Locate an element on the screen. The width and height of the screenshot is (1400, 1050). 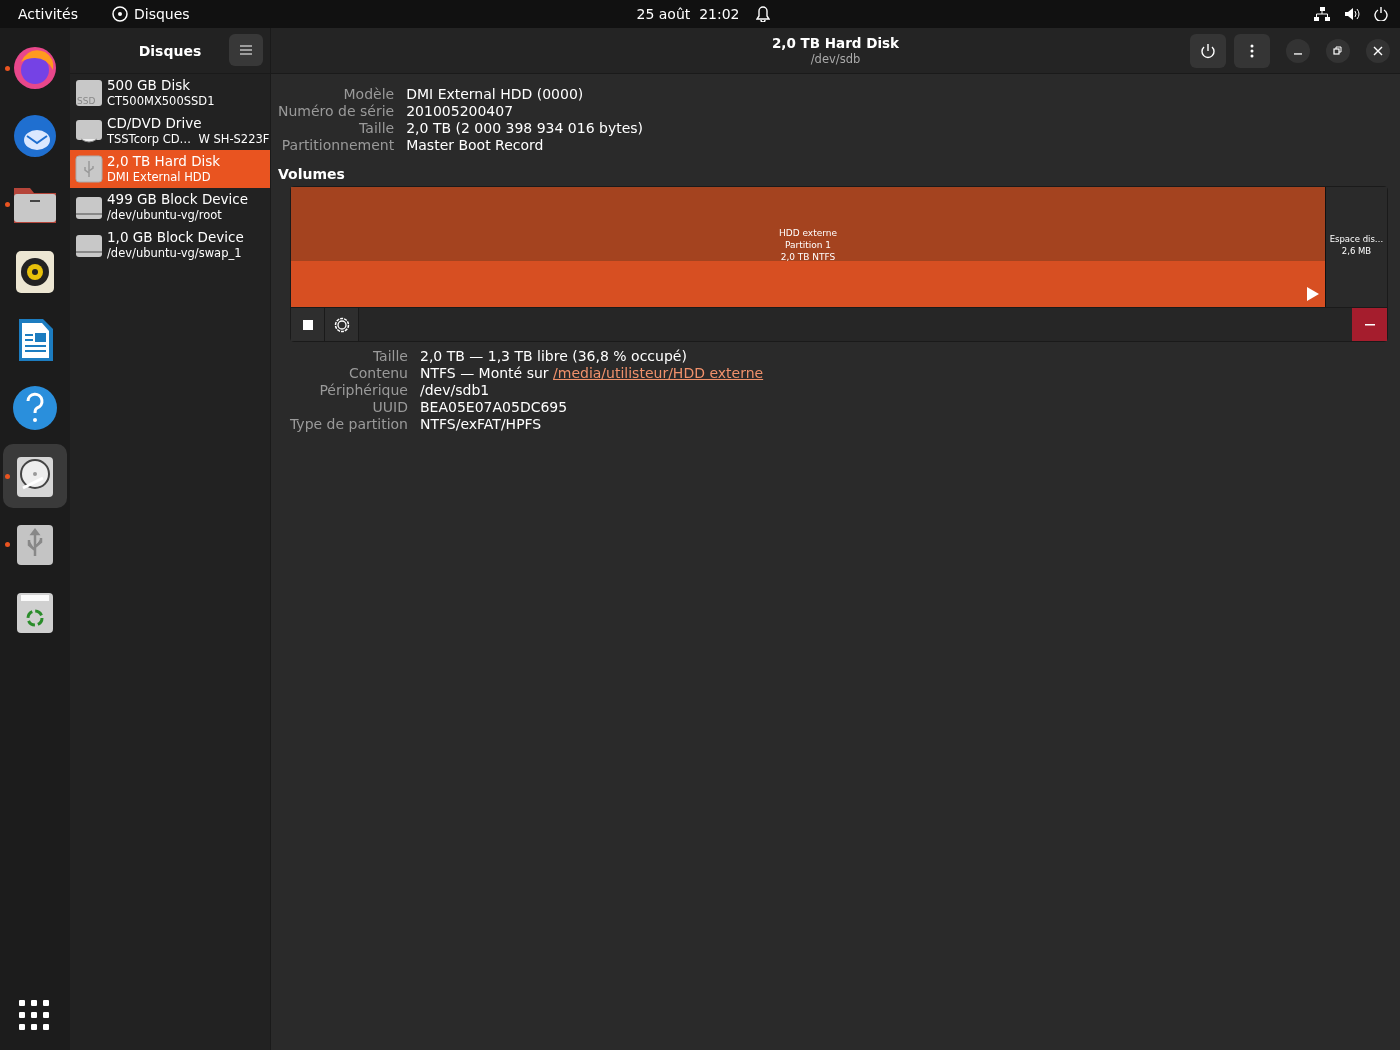
clock: 25 août 21:02 is located at coordinates (688, 14).